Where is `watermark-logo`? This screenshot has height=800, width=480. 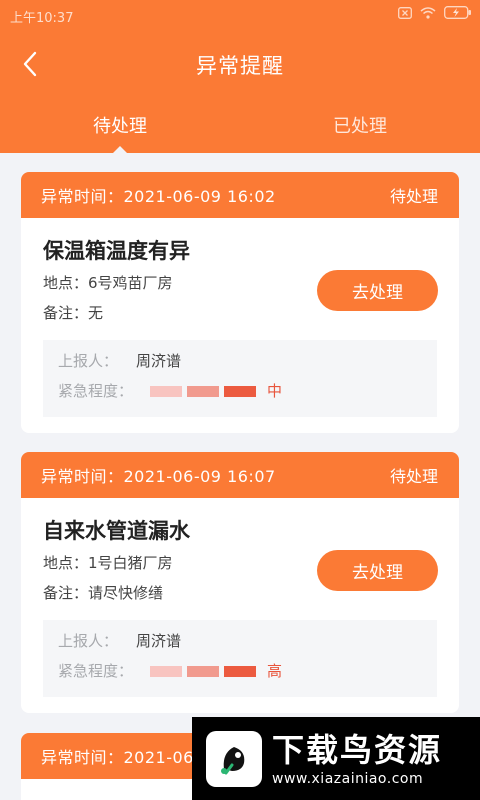
watermark-logo is located at coordinates (234, 758).